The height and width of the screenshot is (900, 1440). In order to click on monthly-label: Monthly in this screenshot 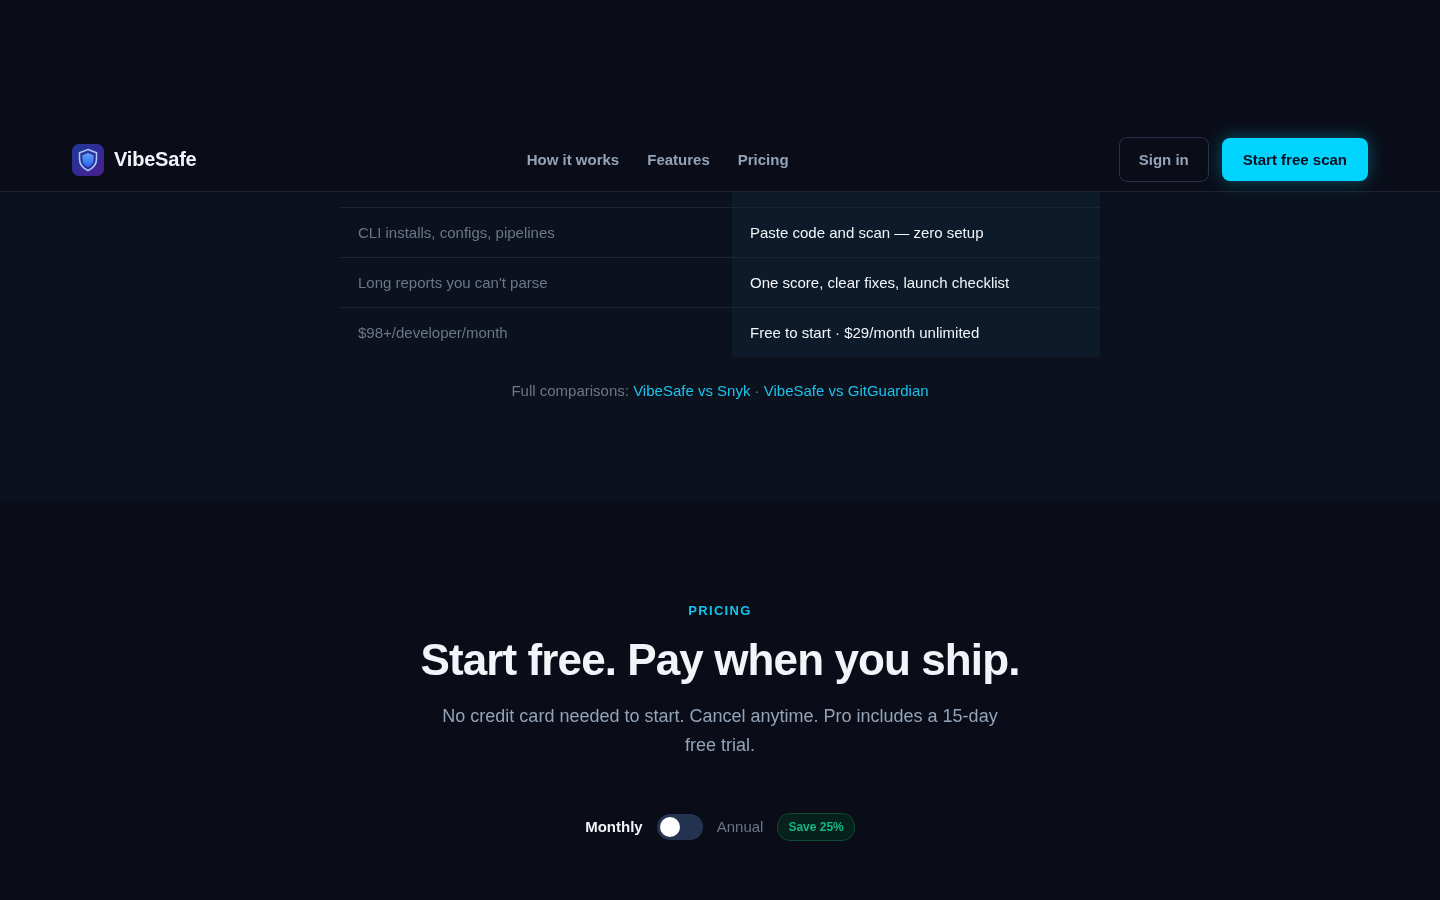, I will do `click(614, 827)`.